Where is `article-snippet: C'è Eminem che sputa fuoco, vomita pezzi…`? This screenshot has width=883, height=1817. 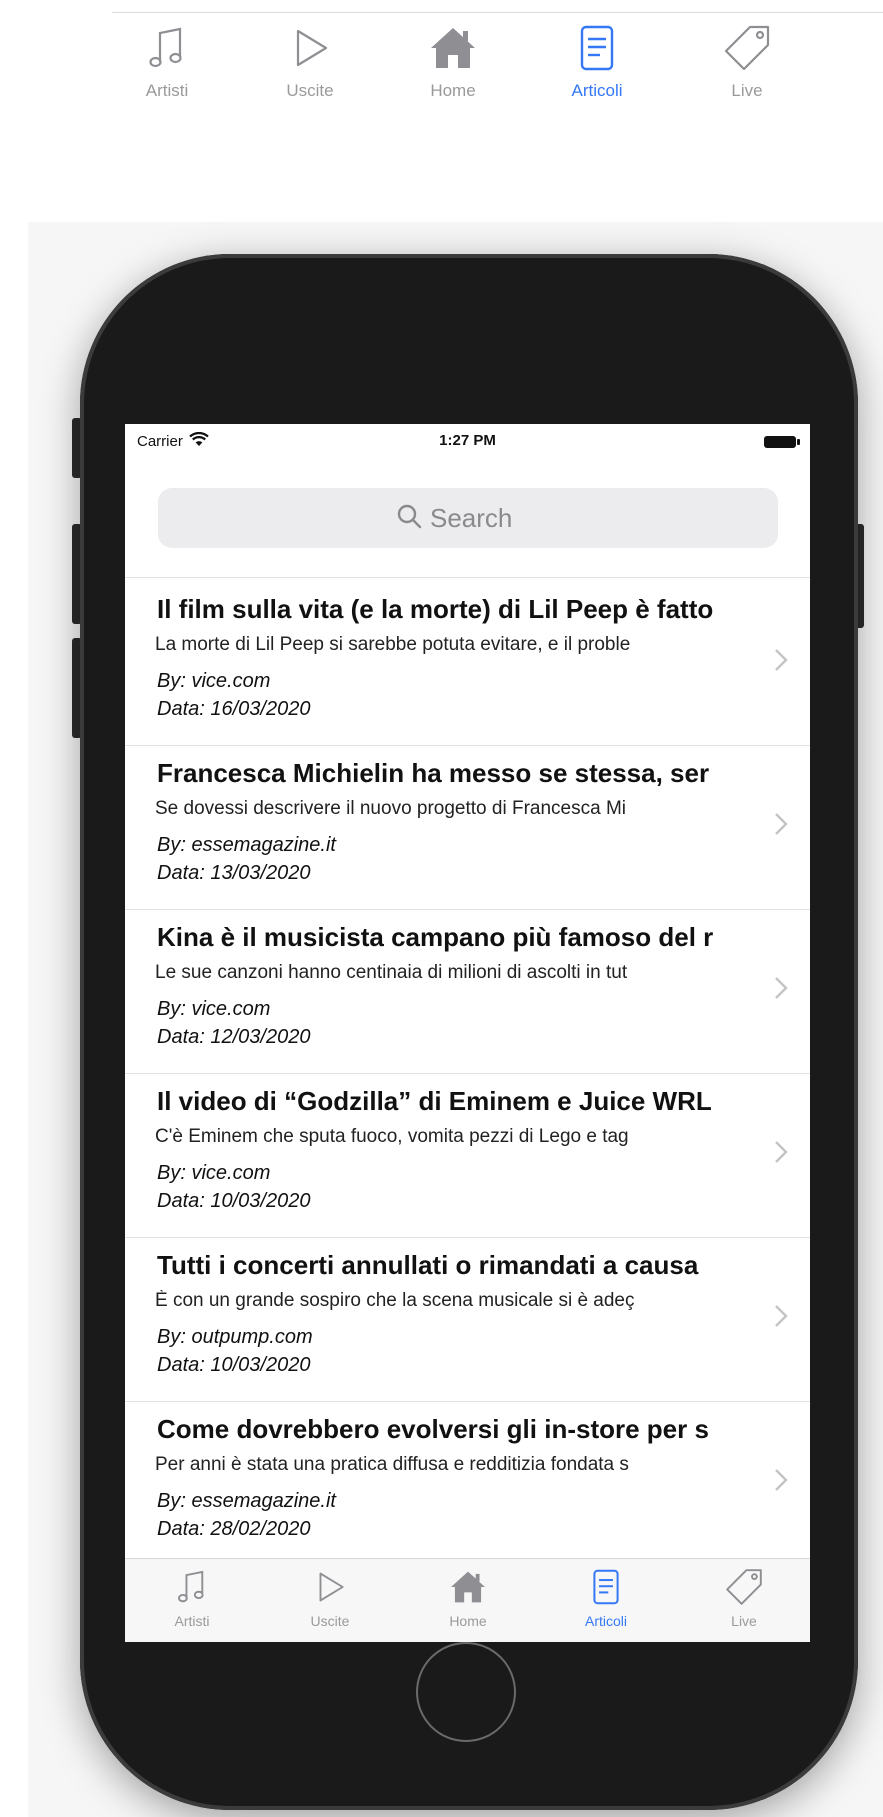
article-snippet: C'è Eminem che sputa fuoco, vomita pezzi… is located at coordinates (392, 1136).